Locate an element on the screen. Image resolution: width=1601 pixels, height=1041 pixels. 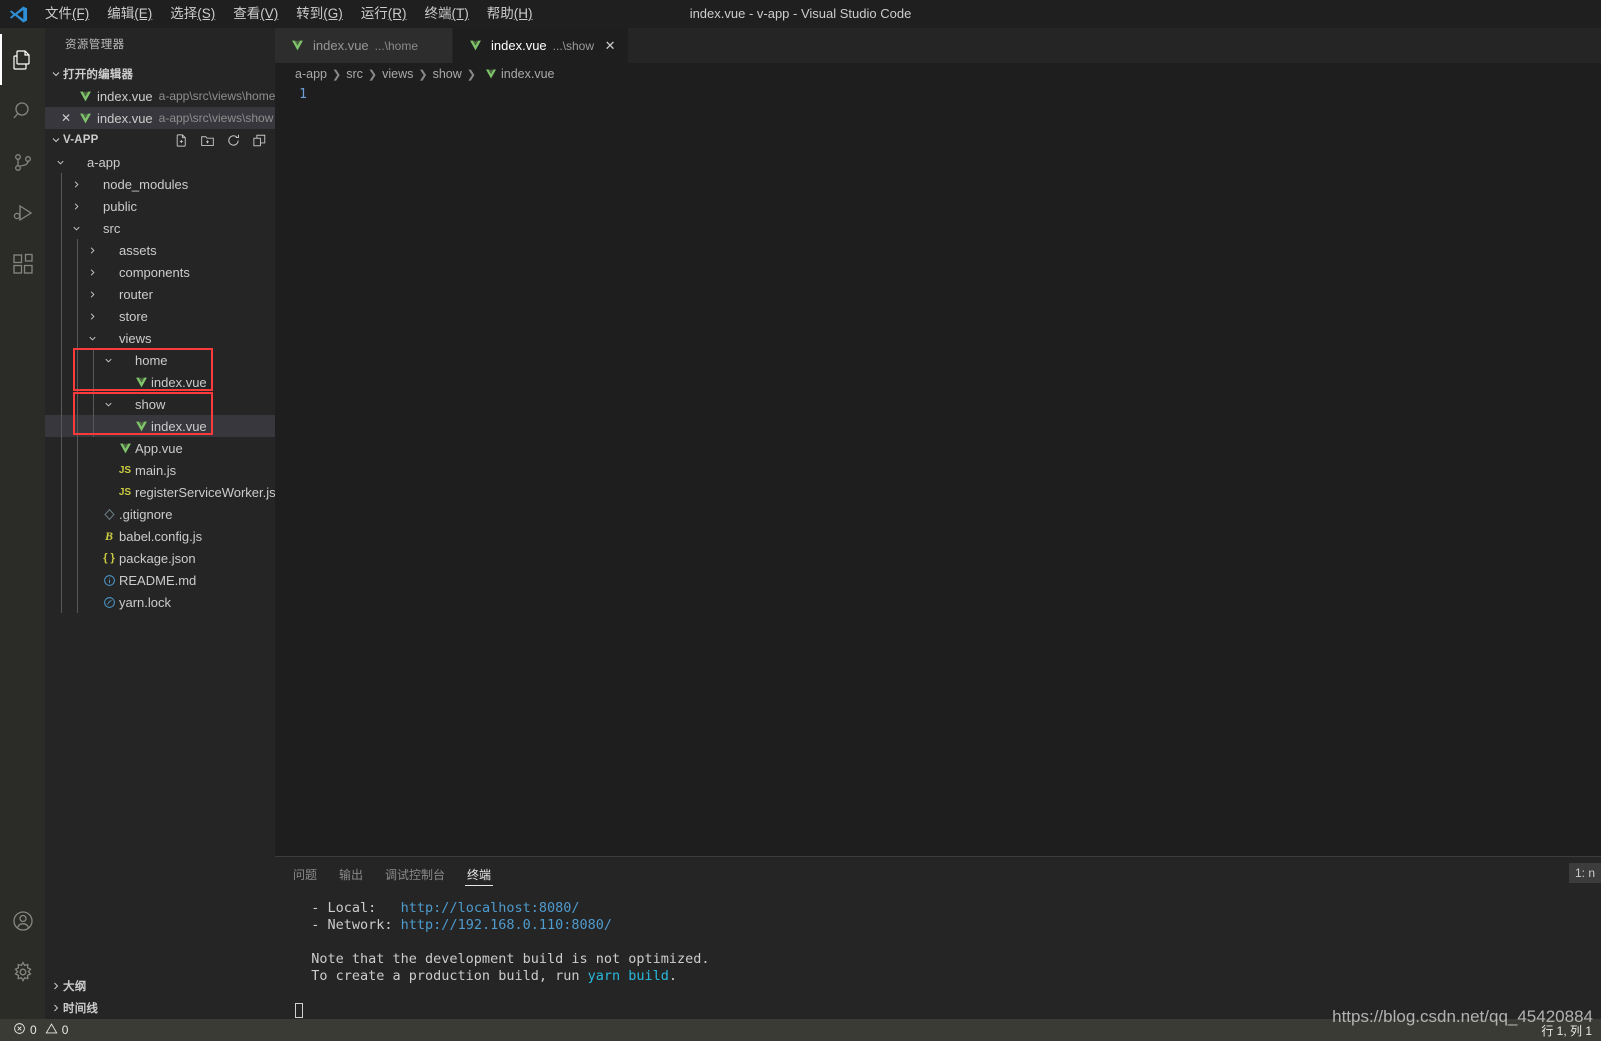
error-count: 0 is located at coordinates (33, 1030).